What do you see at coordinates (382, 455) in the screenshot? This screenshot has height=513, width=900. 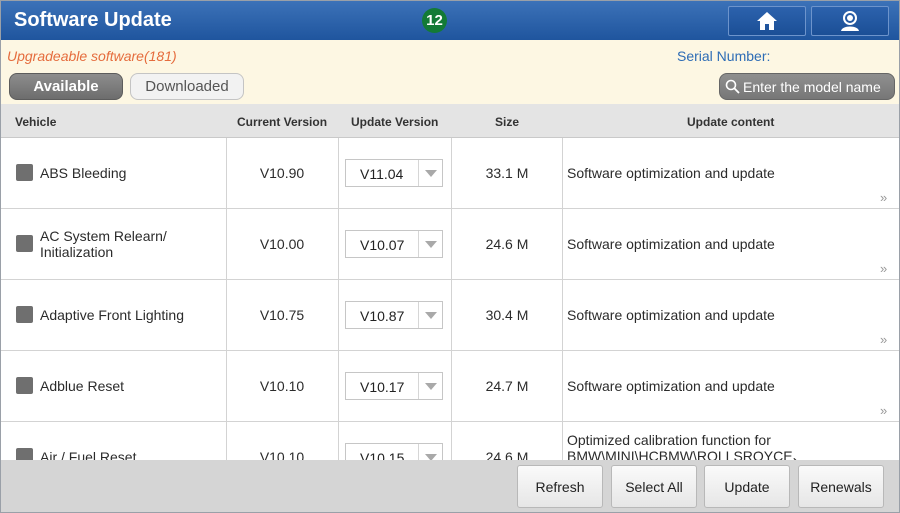 I see `update-version-value: V10.15` at bounding box center [382, 455].